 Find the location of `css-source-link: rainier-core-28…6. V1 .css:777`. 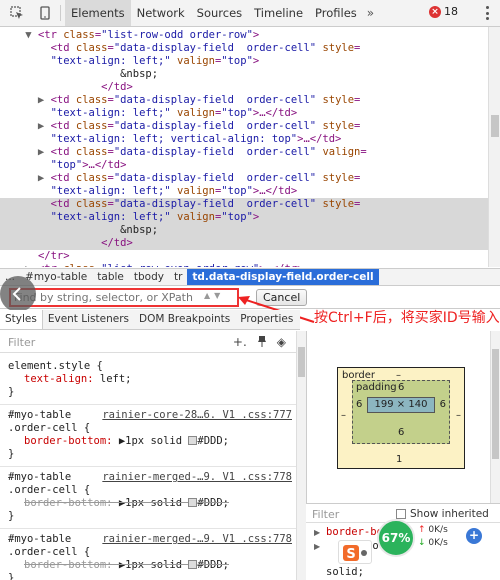

css-source-link: rainier-core-28…6. V1 .css:777 is located at coordinates (197, 415).